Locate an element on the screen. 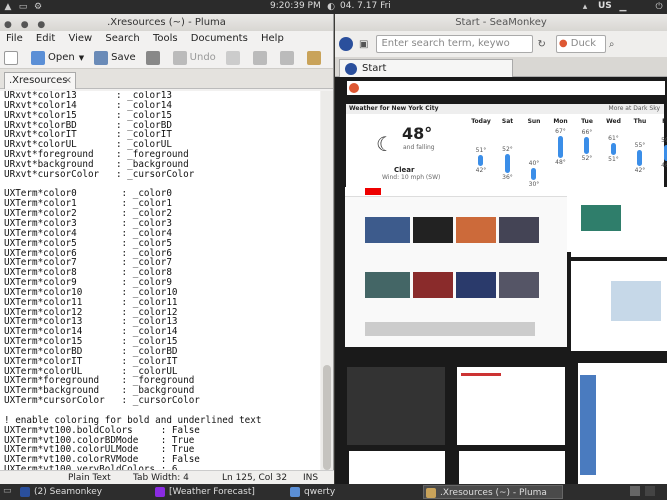 The image size is (667, 500). pluma-toolbar: Open ▼ Save Undo is located at coordinates (166, 58).